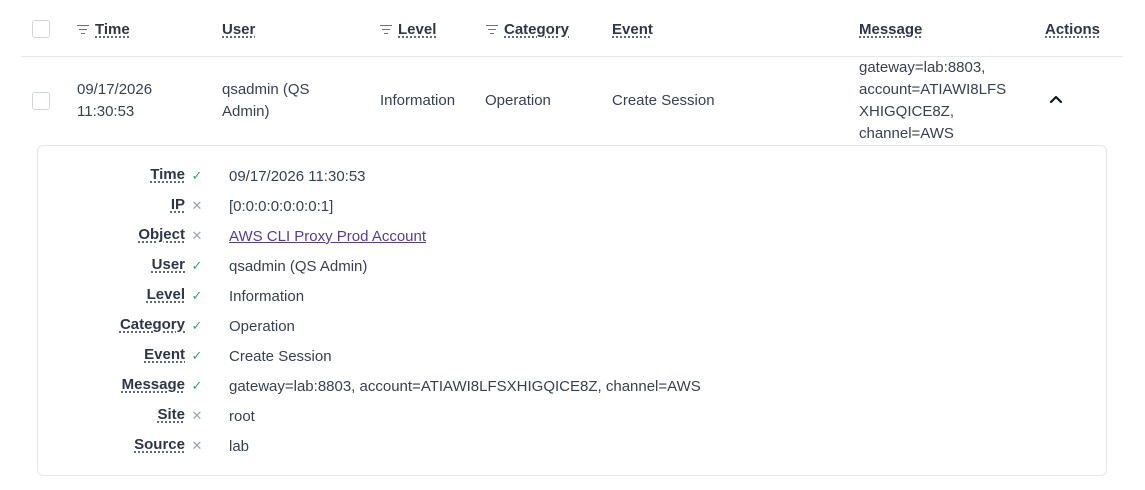 The image size is (1145, 490). I want to click on row-message-line: XHIGQICE8Z,, so click(907, 111).